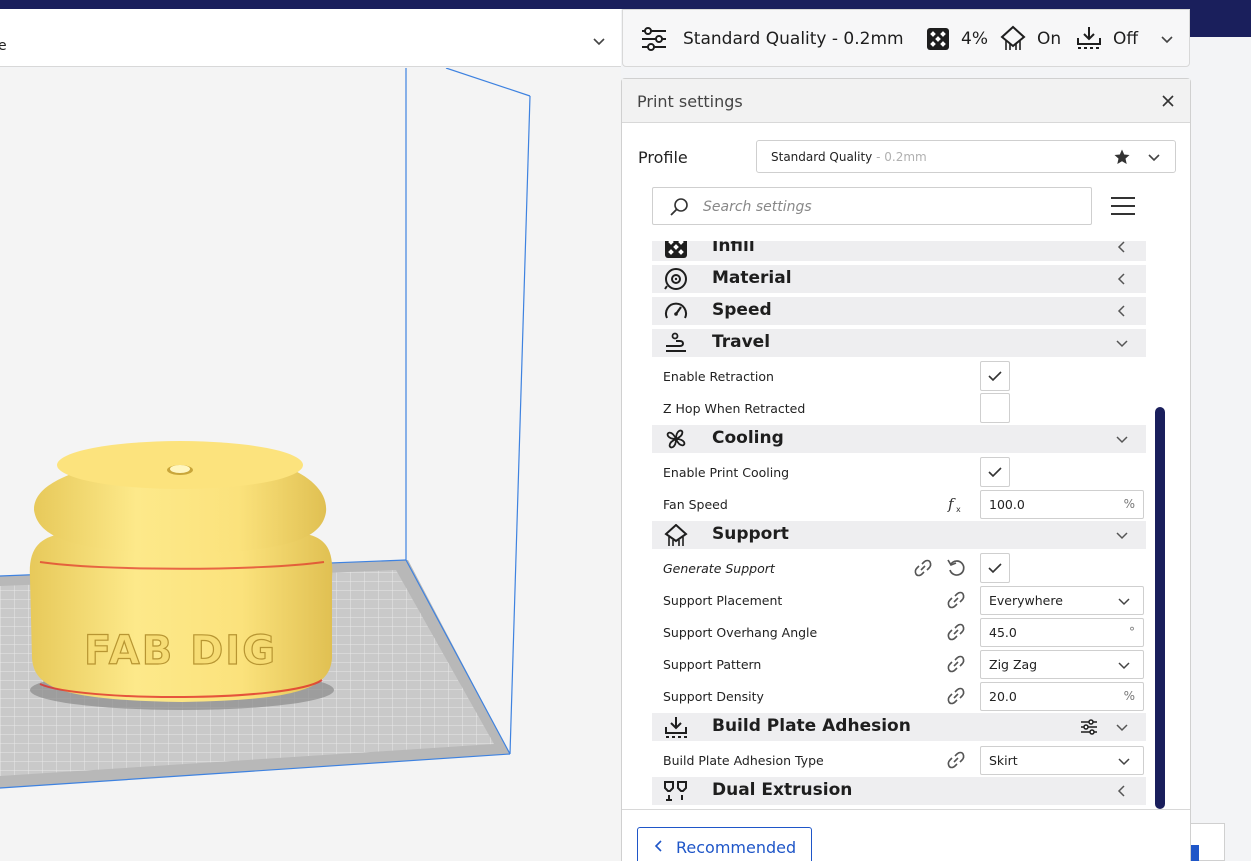 This screenshot has height=861, width=1251. What do you see at coordinates (811, 726) in the screenshot?
I see `category-label: Build Plate Adhesion` at bounding box center [811, 726].